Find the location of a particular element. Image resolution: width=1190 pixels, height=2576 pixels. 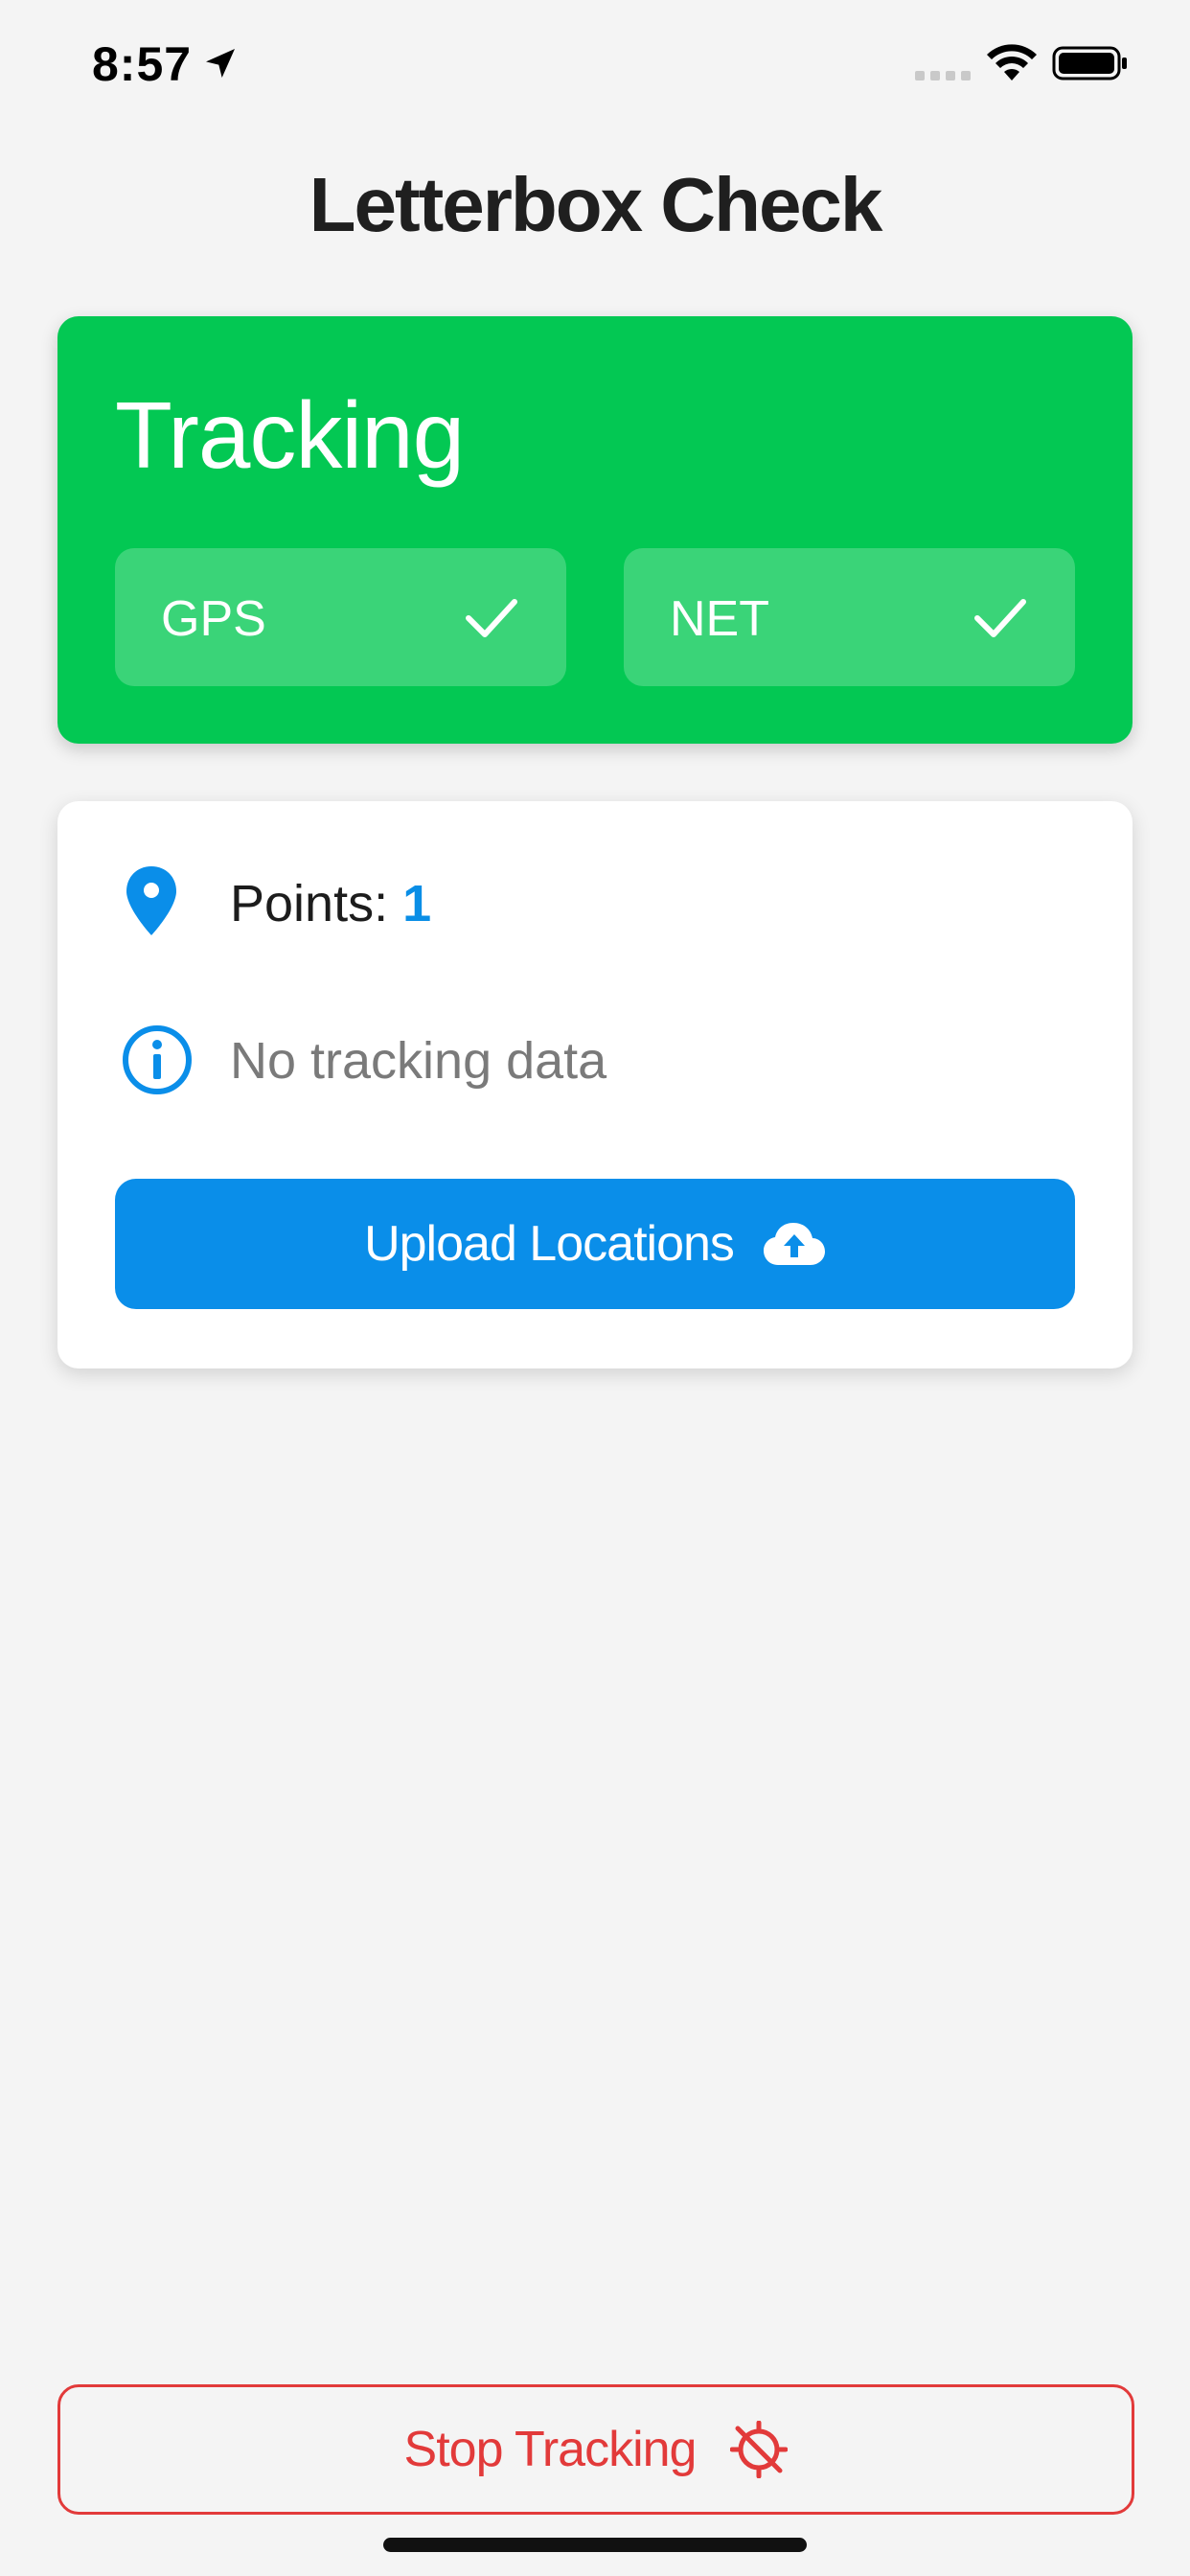

gps-label: GPS is located at coordinates (214, 619).